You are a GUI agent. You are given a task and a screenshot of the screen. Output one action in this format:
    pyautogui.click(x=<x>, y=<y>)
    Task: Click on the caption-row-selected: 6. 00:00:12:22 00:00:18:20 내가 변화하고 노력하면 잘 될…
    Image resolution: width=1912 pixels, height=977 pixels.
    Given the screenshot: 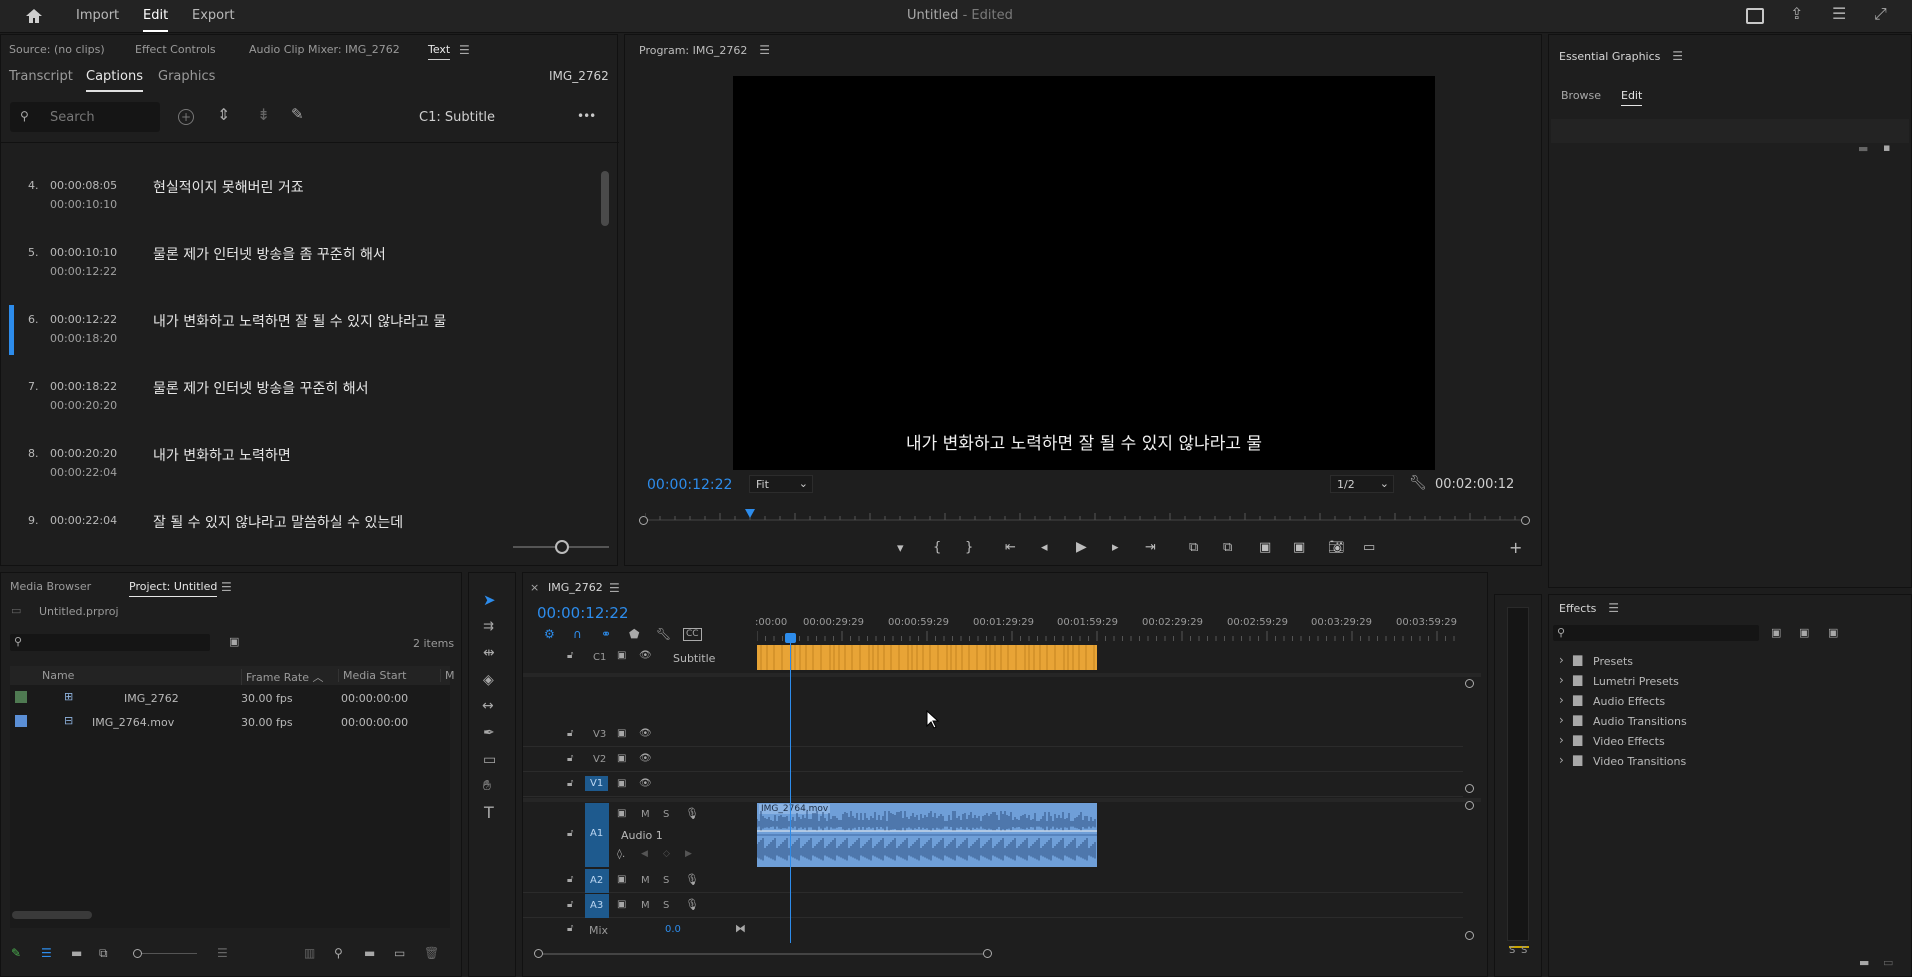 What is the action you would take?
    pyautogui.click(x=301, y=338)
    